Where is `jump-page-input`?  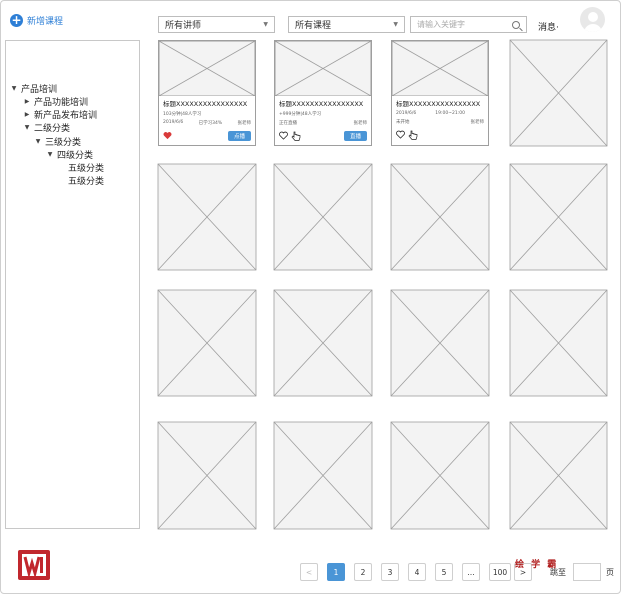
jump-page-input is located at coordinates (587, 572).